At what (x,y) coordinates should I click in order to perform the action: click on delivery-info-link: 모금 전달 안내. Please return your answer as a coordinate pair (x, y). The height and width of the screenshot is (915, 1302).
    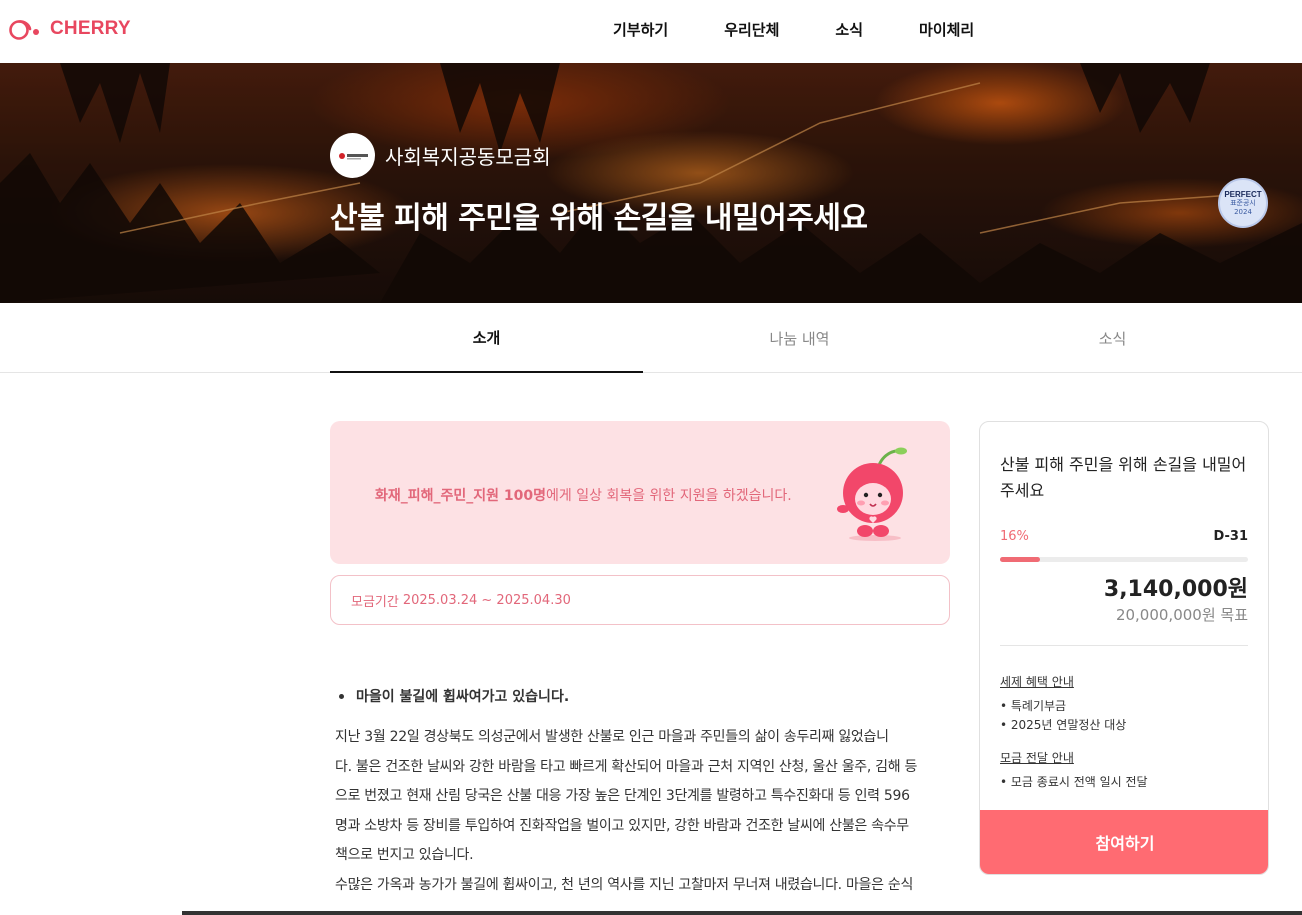
    Looking at the image, I should click on (1037, 757).